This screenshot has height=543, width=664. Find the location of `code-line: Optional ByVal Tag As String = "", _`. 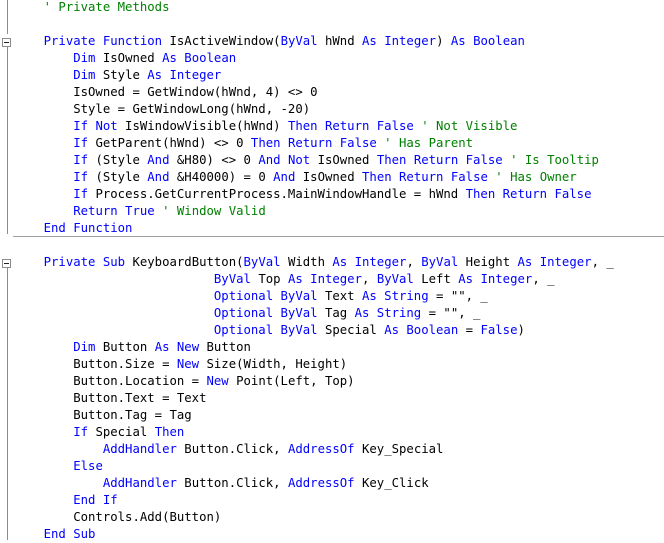

code-line: Optional ByVal Tag As String = "", _ is located at coordinates (247, 313).